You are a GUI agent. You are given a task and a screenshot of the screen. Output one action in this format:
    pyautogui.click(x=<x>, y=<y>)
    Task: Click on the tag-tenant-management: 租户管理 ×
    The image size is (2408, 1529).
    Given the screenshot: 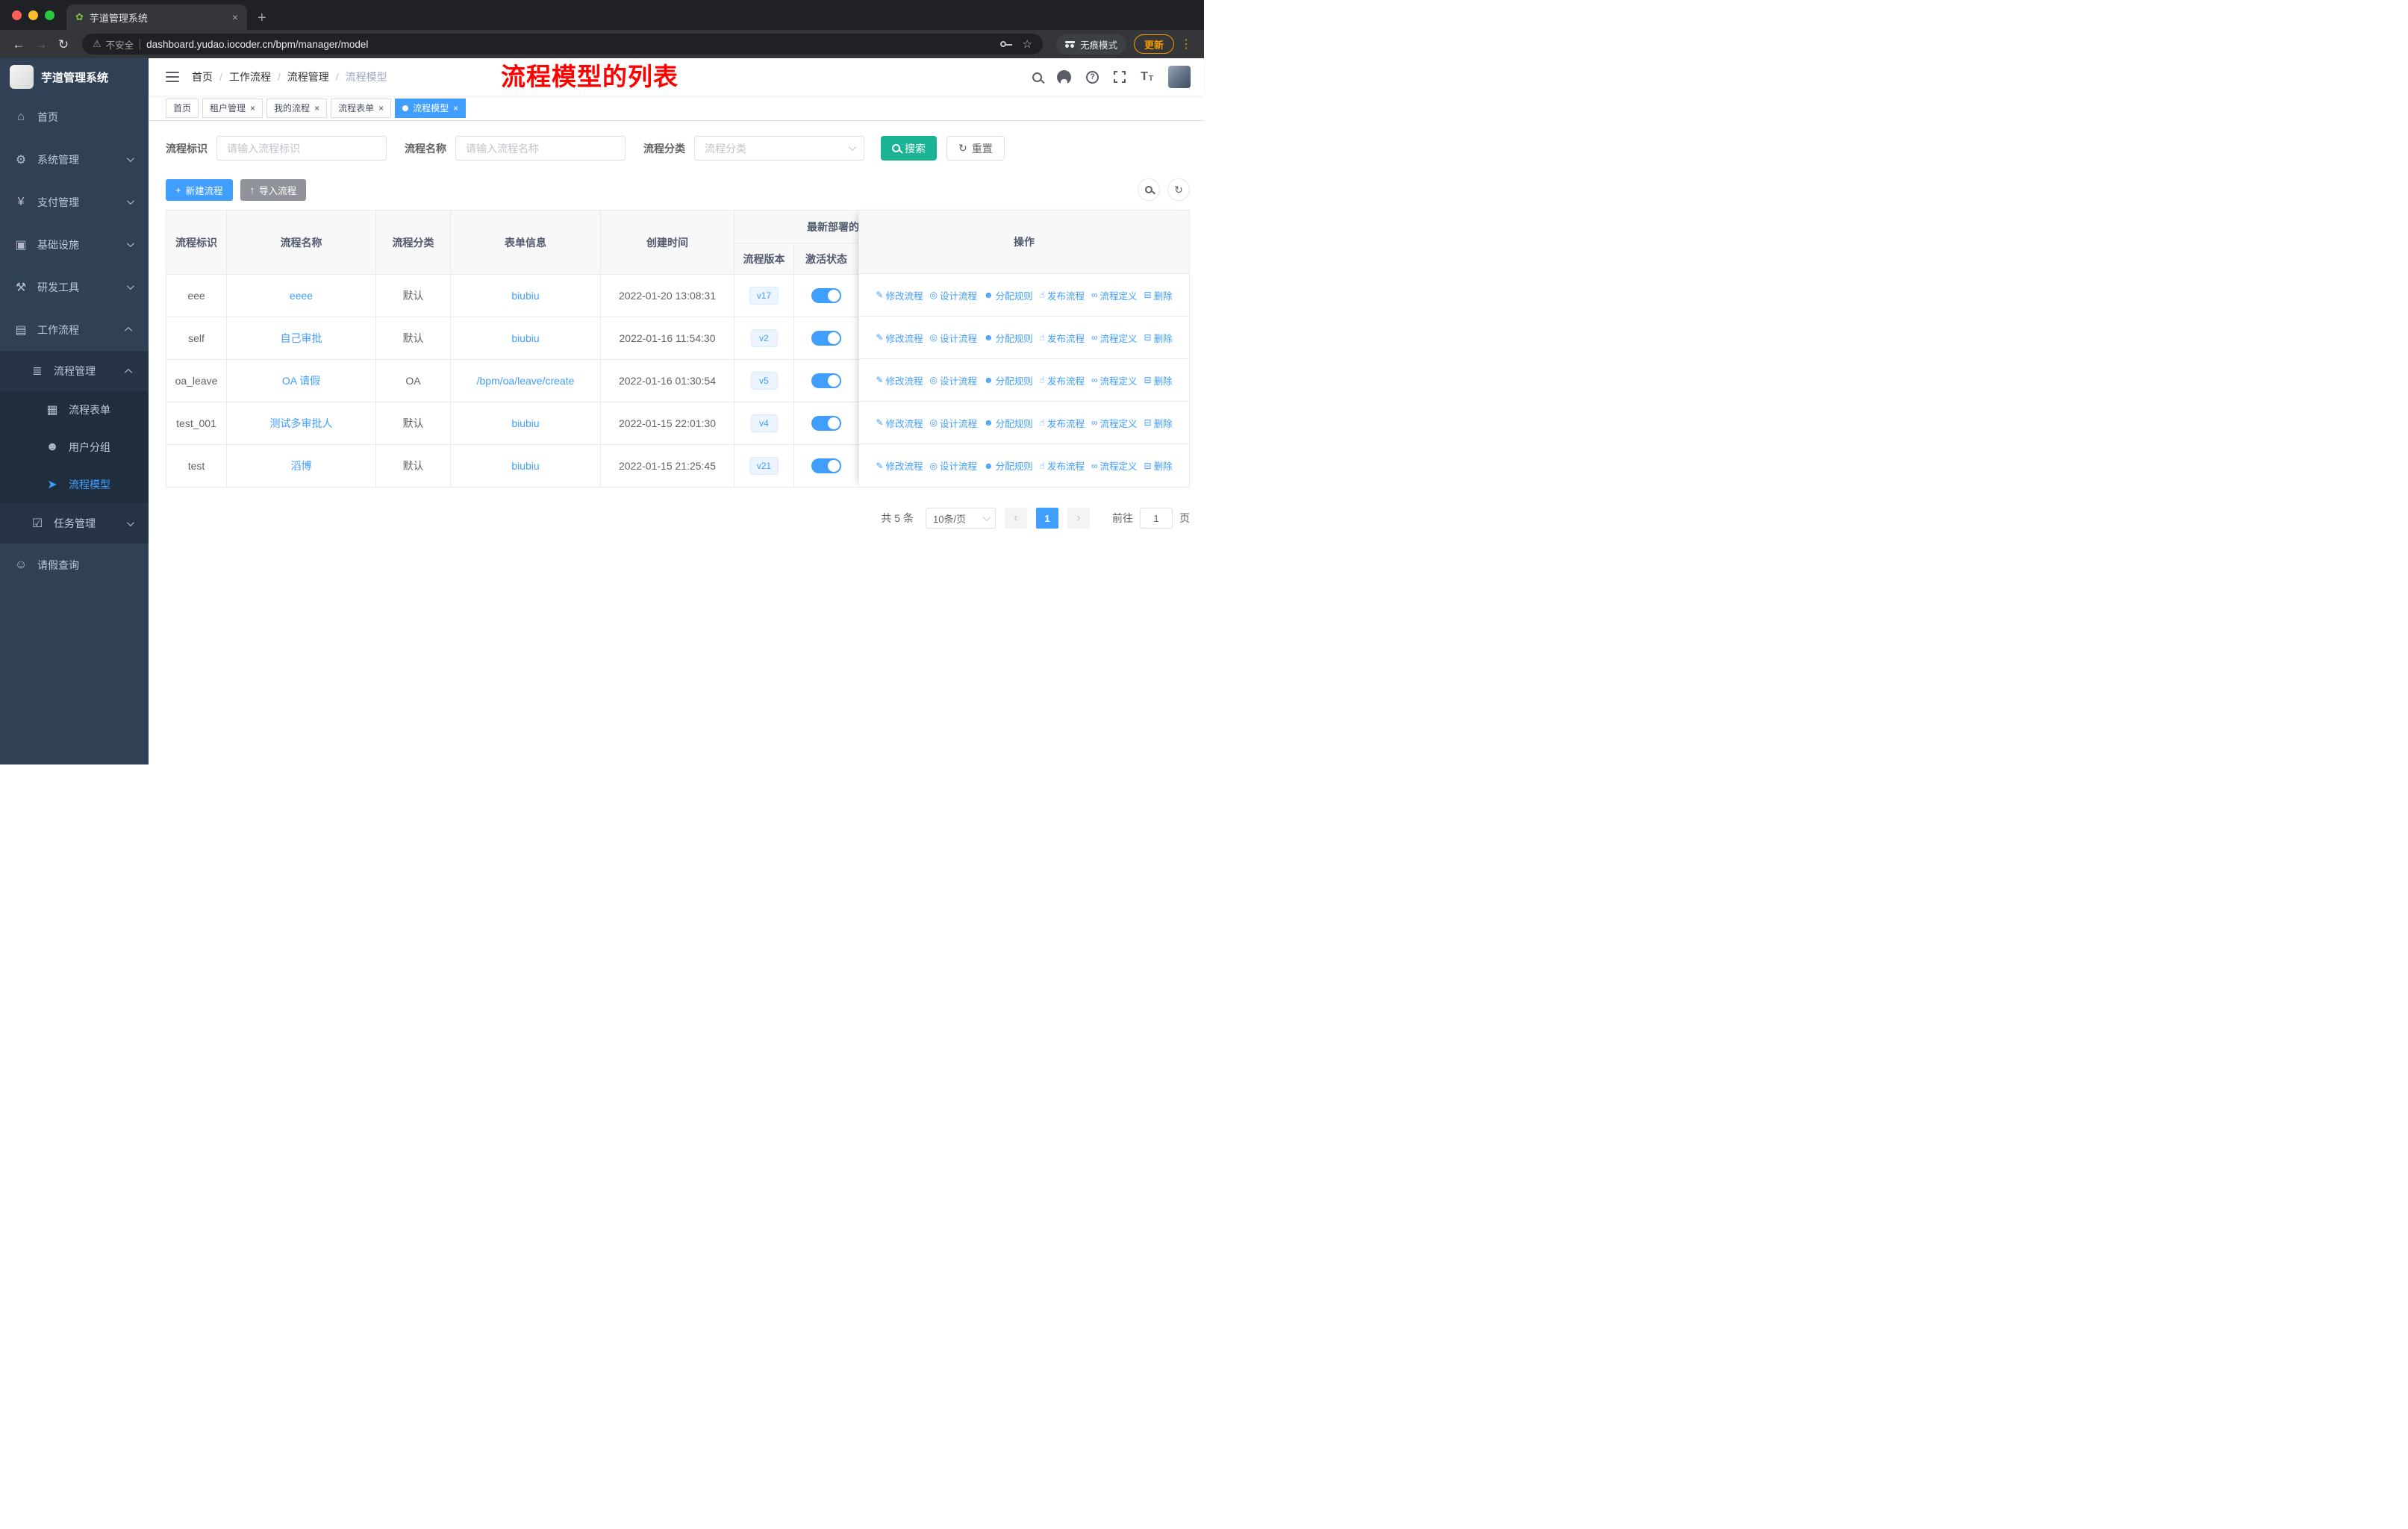 What is the action you would take?
    pyautogui.click(x=232, y=108)
    